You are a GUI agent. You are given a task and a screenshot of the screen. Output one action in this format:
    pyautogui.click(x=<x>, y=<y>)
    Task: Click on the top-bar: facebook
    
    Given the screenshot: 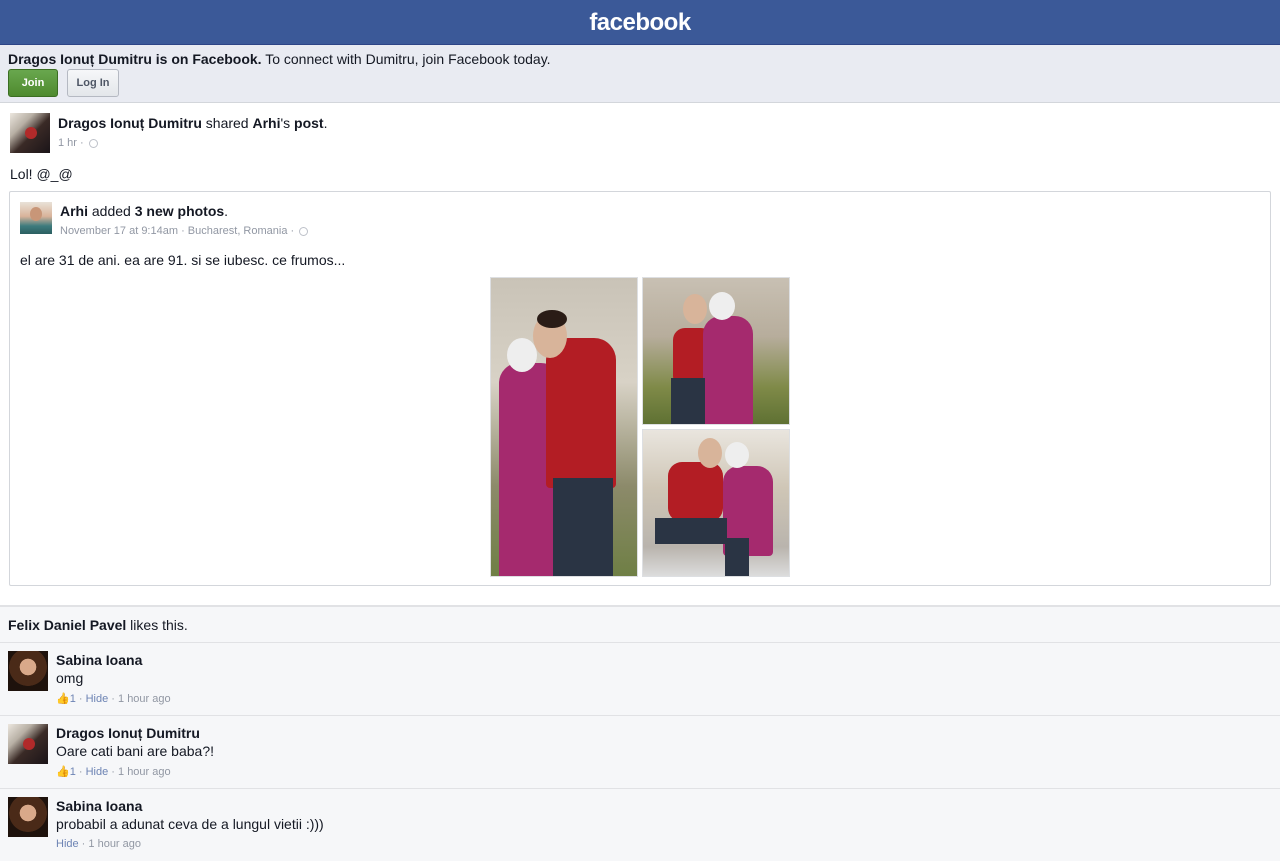 What is the action you would take?
    pyautogui.click(x=640, y=22)
    